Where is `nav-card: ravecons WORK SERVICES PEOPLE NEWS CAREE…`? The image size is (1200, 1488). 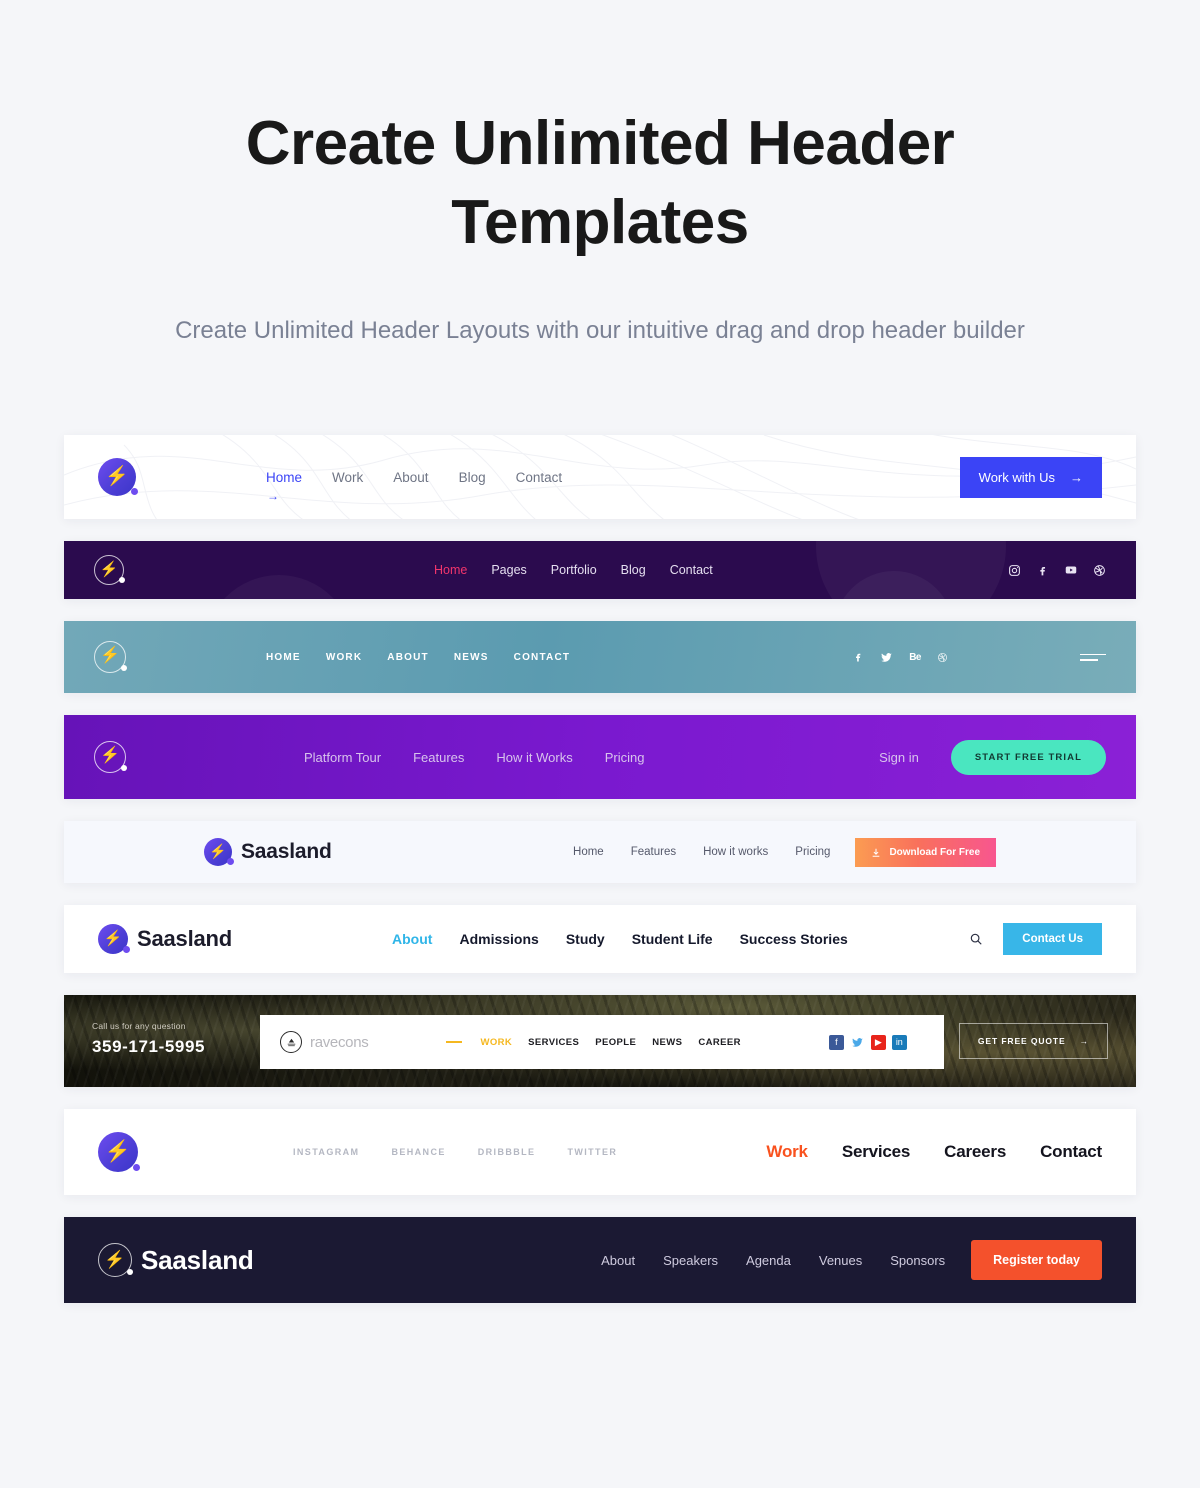
nav-card: ravecons WORK SERVICES PEOPLE NEWS CAREE… is located at coordinates (602, 1042).